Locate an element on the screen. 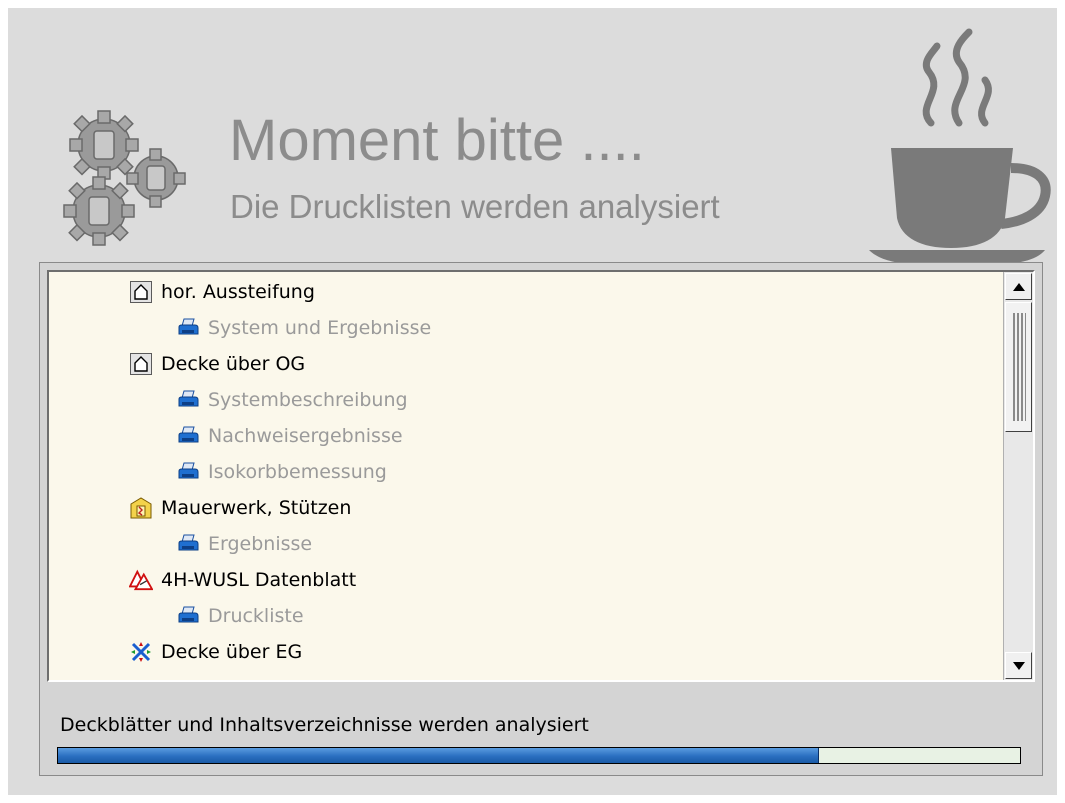 Image resolution: width=1065 pixels, height=803 pixels. tree-print-item: Druckliste is located at coordinates (240, 616).